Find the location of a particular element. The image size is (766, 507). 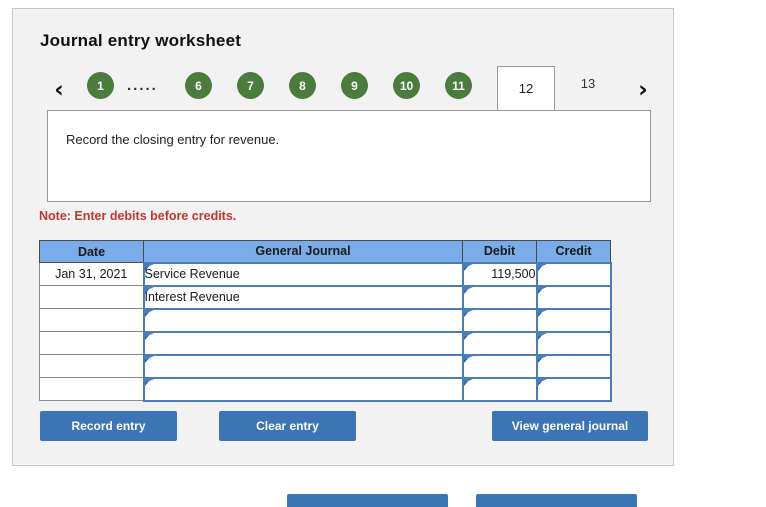

table-row: Interest Revenue is located at coordinates (325, 297).